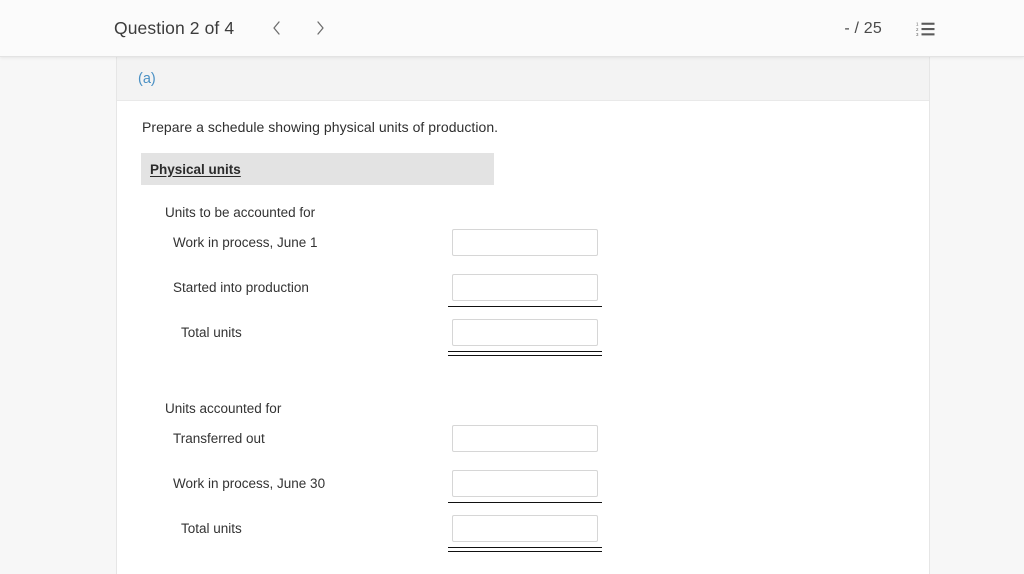  What do you see at coordinates (512, 28) in the screenshot?
I see `top-header-bar: Question 2 of 4 - / 25 1 2 3` at bounding box center [512, 28].